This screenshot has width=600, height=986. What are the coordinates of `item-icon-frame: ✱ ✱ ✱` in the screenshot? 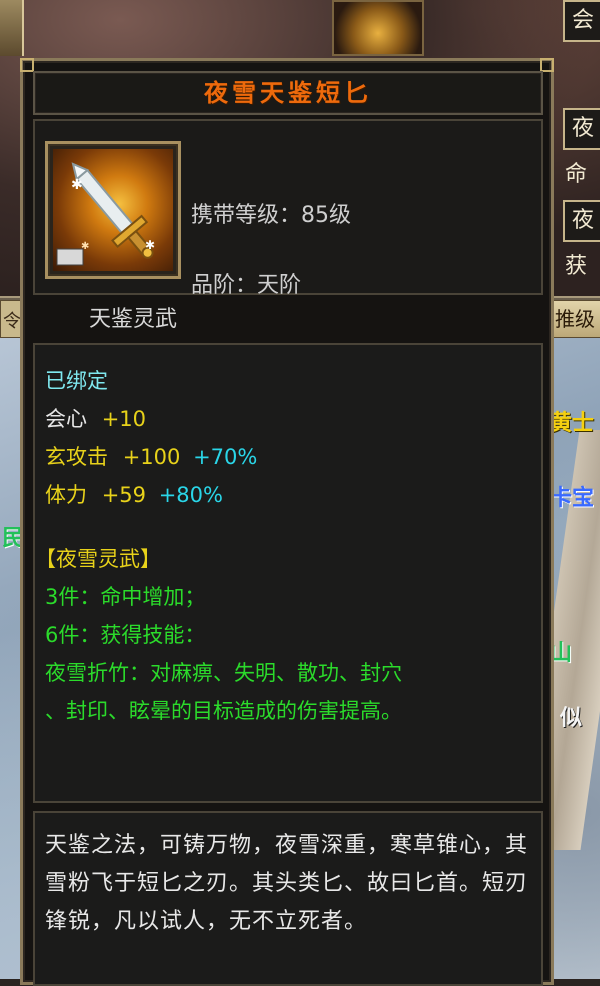 It's located at (113, 210).